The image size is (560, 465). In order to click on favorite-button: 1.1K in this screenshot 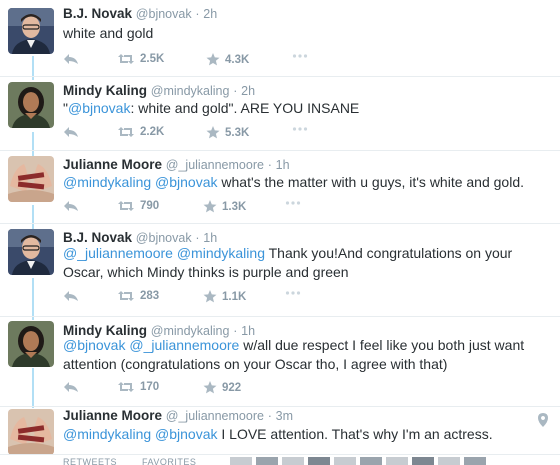, I will do `click(224, 296)`.